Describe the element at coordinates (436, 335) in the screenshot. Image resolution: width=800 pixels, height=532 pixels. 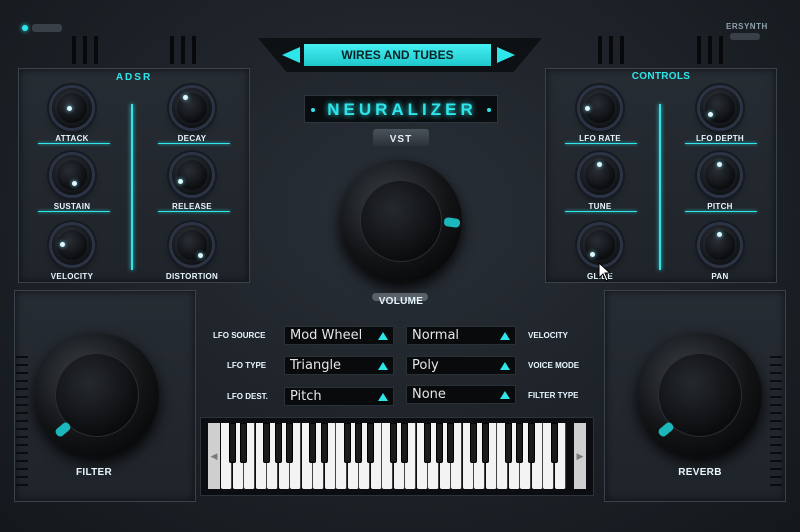
I see `velocity-value: Normal` at that location.